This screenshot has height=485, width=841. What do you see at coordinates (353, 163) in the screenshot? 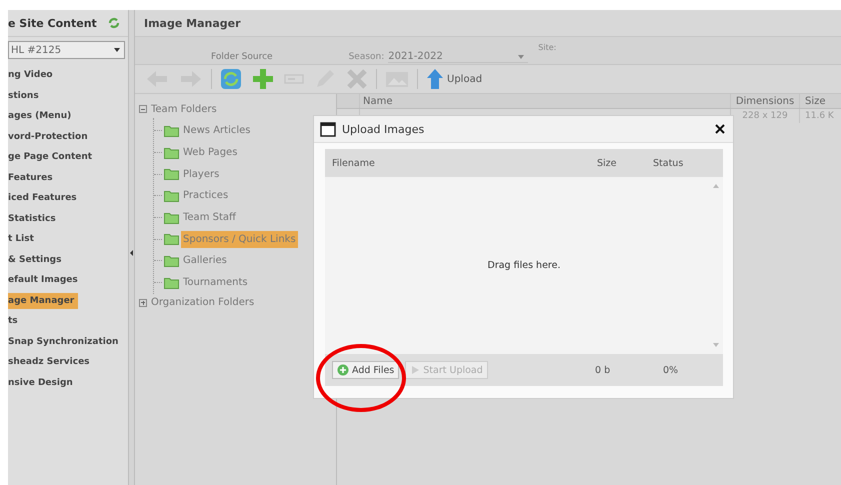
I see `column-header: Filename` at bounding box center [353, 163].